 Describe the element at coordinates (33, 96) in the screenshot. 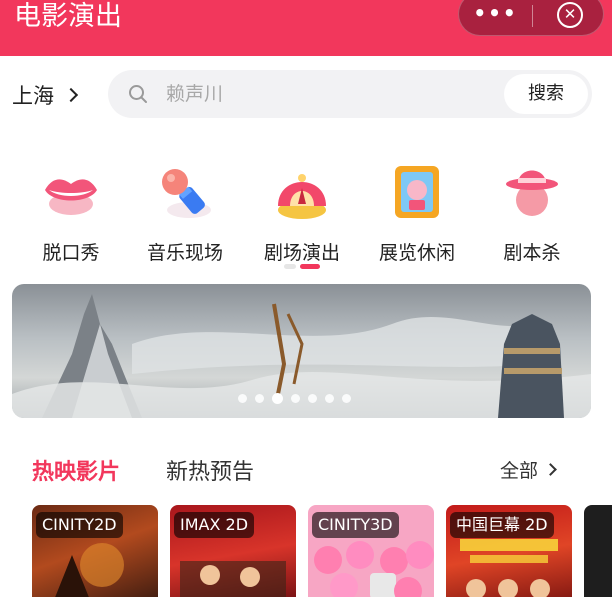

I see `city-label: 上海` at that location.